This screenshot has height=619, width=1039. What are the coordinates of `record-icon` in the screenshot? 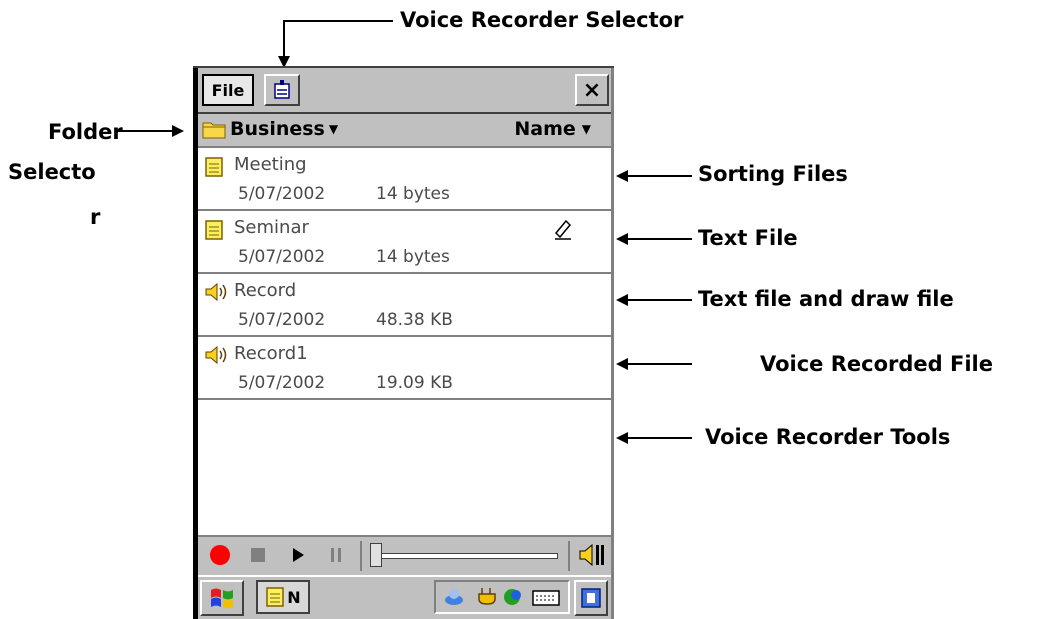 It's located at (220, 555).